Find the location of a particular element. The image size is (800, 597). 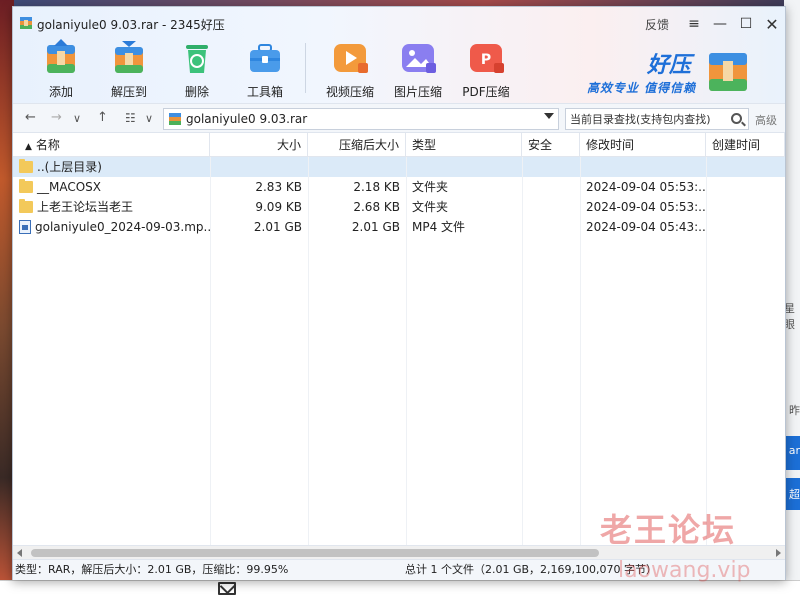

scrollbar-thumb is located at coordinates (315, 553).